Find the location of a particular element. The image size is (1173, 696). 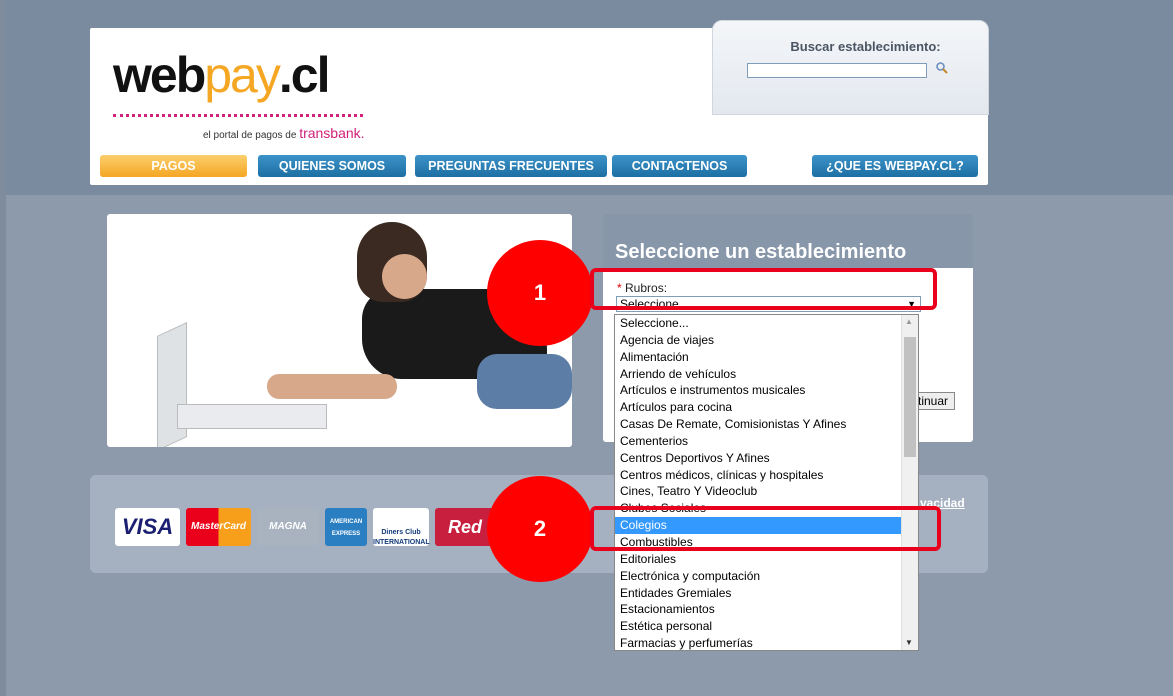

dropdown-option: Alimentación is located at coordinates (759, 357).